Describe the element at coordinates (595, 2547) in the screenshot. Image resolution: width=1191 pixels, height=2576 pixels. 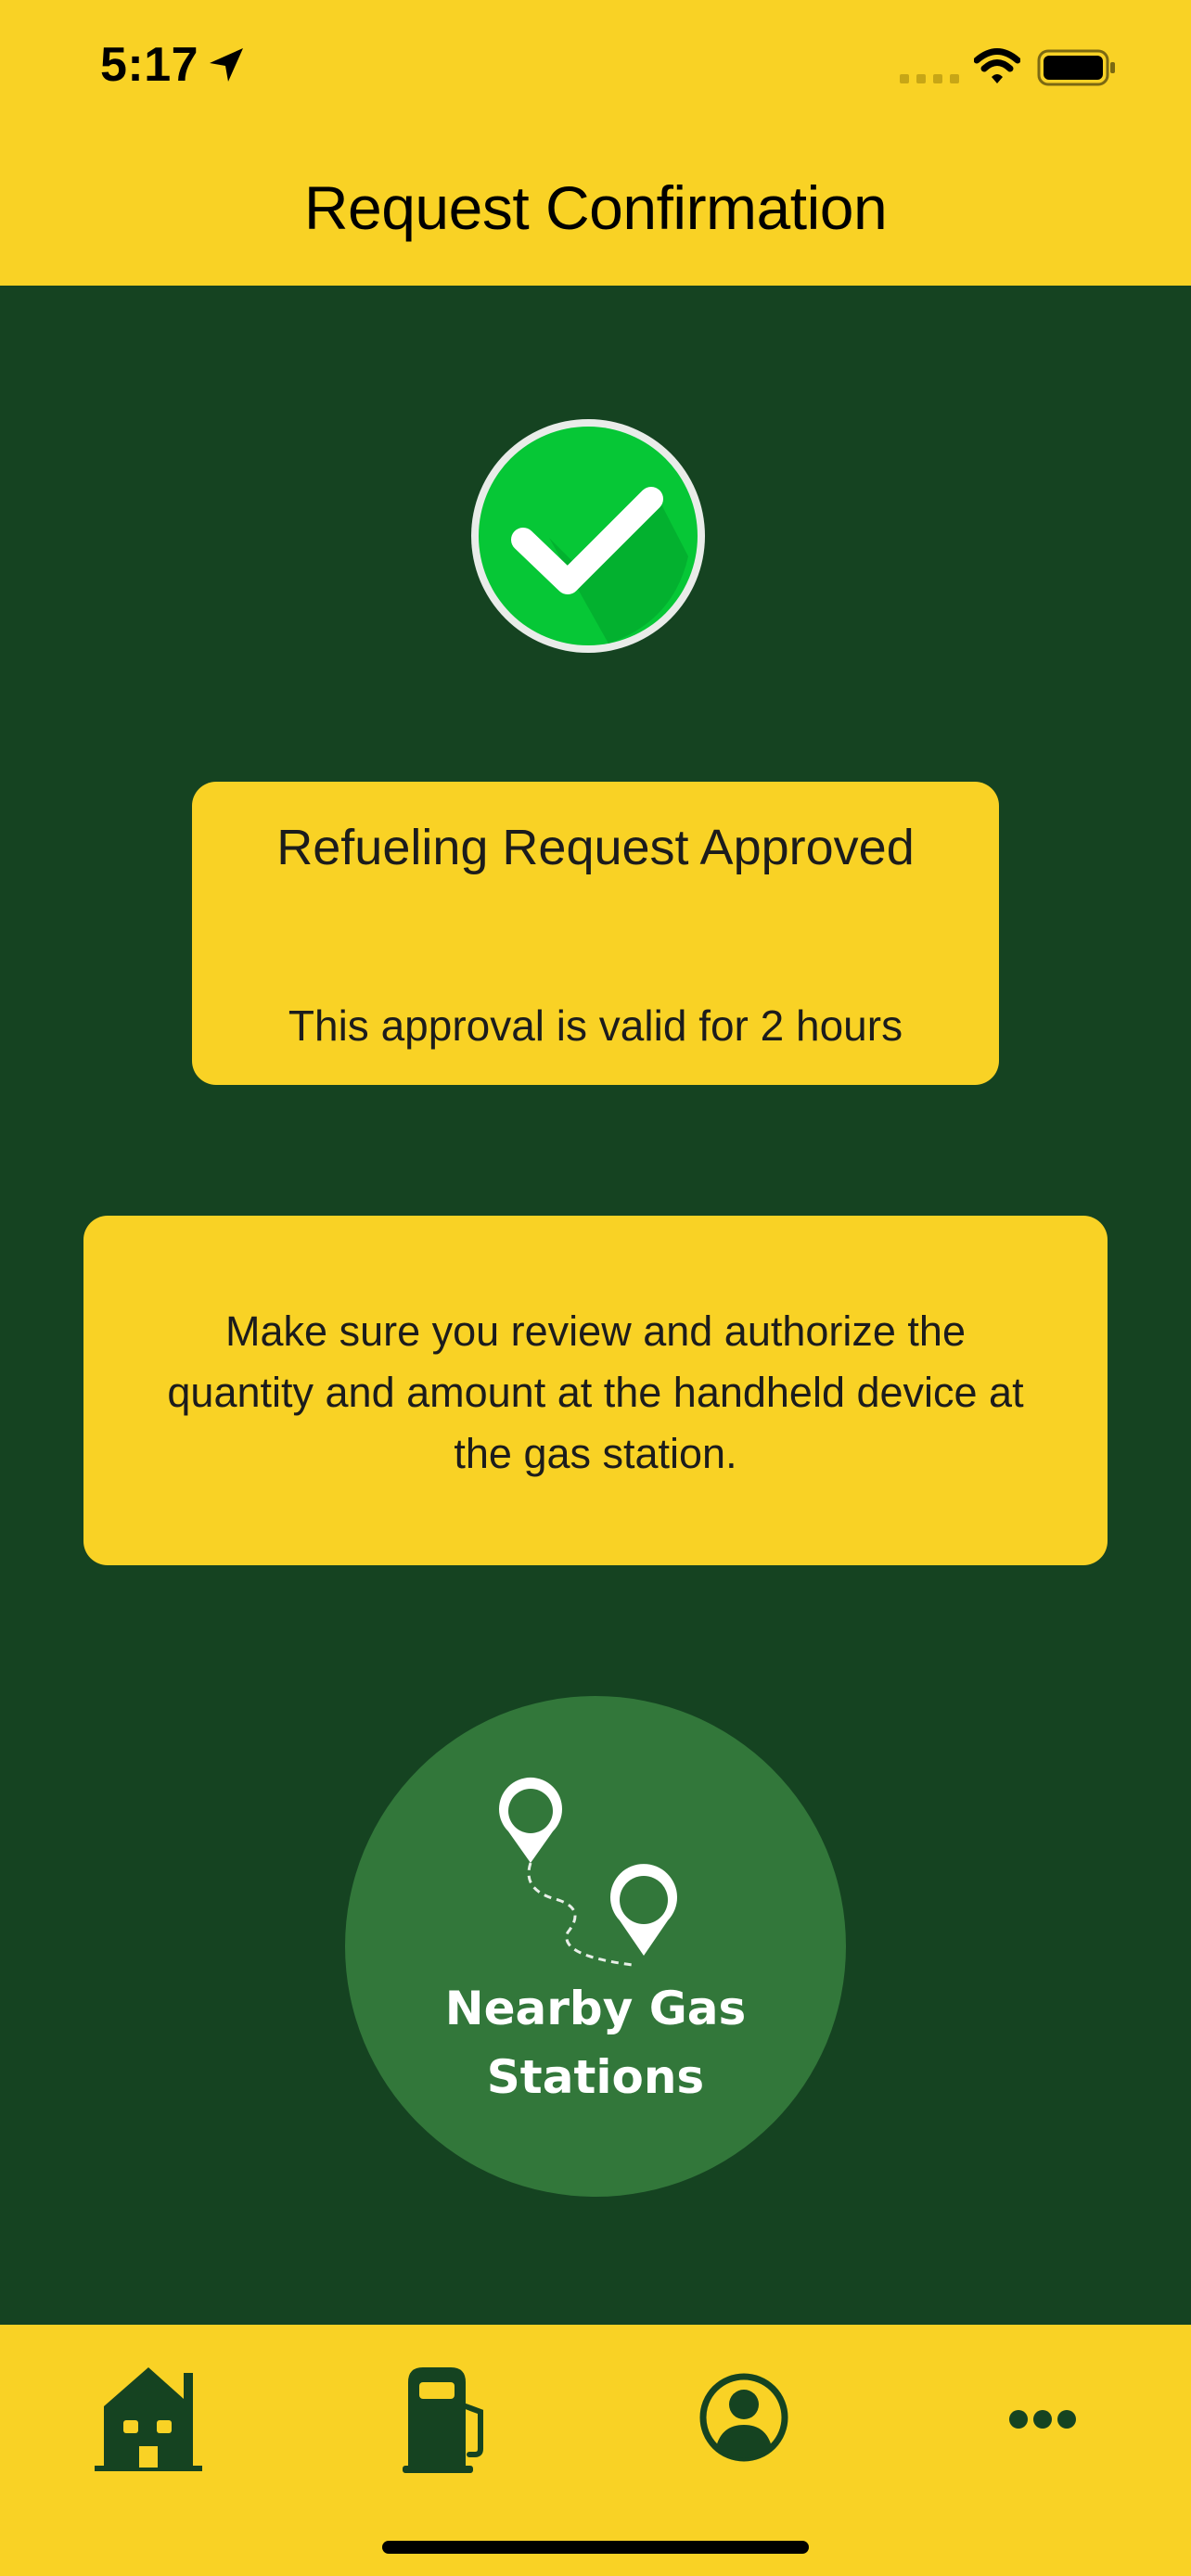
I see `home-indicator` at that location.